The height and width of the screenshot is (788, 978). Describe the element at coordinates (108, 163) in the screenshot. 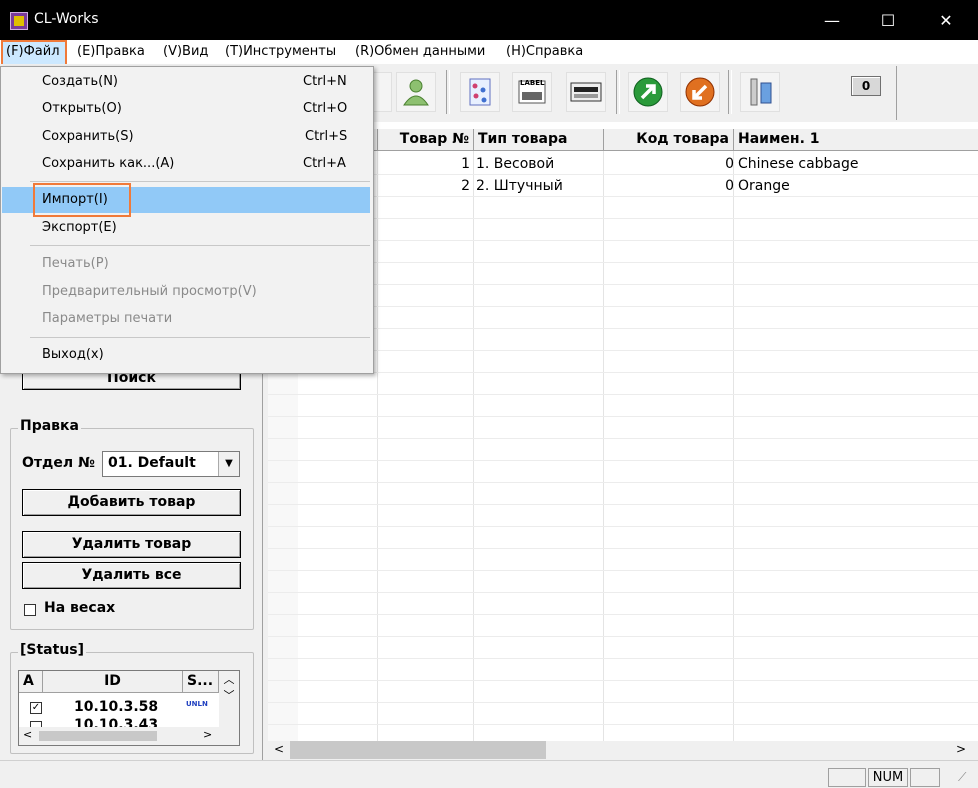

I see `menu-item-save-as: Сохранить как...(A)` at that location.